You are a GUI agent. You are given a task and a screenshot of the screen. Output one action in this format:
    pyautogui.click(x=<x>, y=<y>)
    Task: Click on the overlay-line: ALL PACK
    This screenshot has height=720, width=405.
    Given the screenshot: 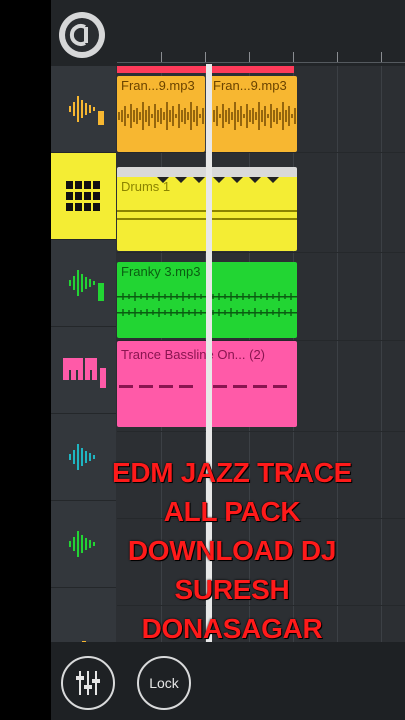 What is the action you would take?
    pyautogui.click(x=232, y=511)
    